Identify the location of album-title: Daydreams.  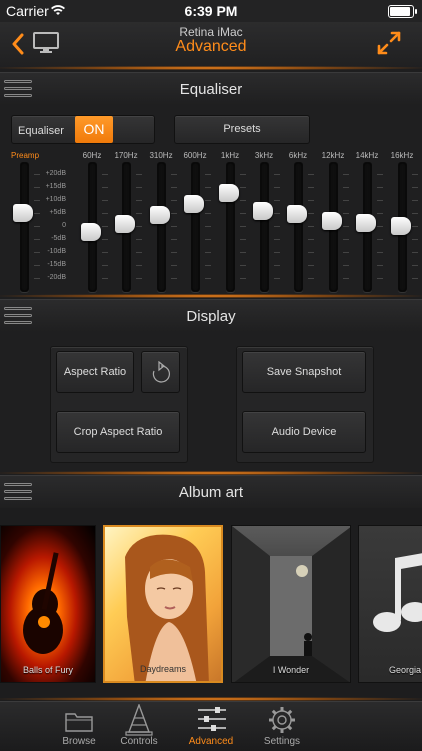
(162, 669).